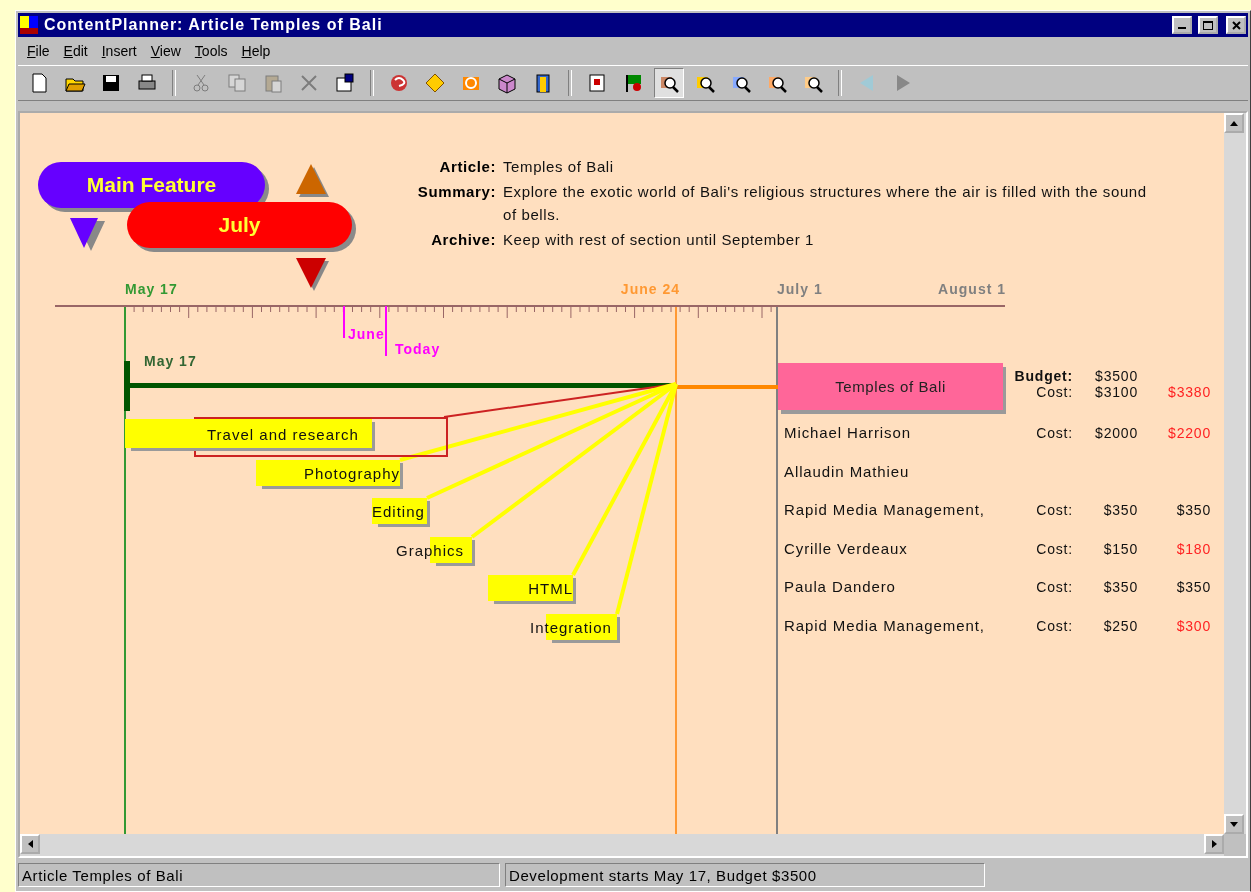 This screenshot has width=1251, height=892. Describe the element at coordinates (463, 240) in the screenshot. I see `field-label: Archive:` at that location.